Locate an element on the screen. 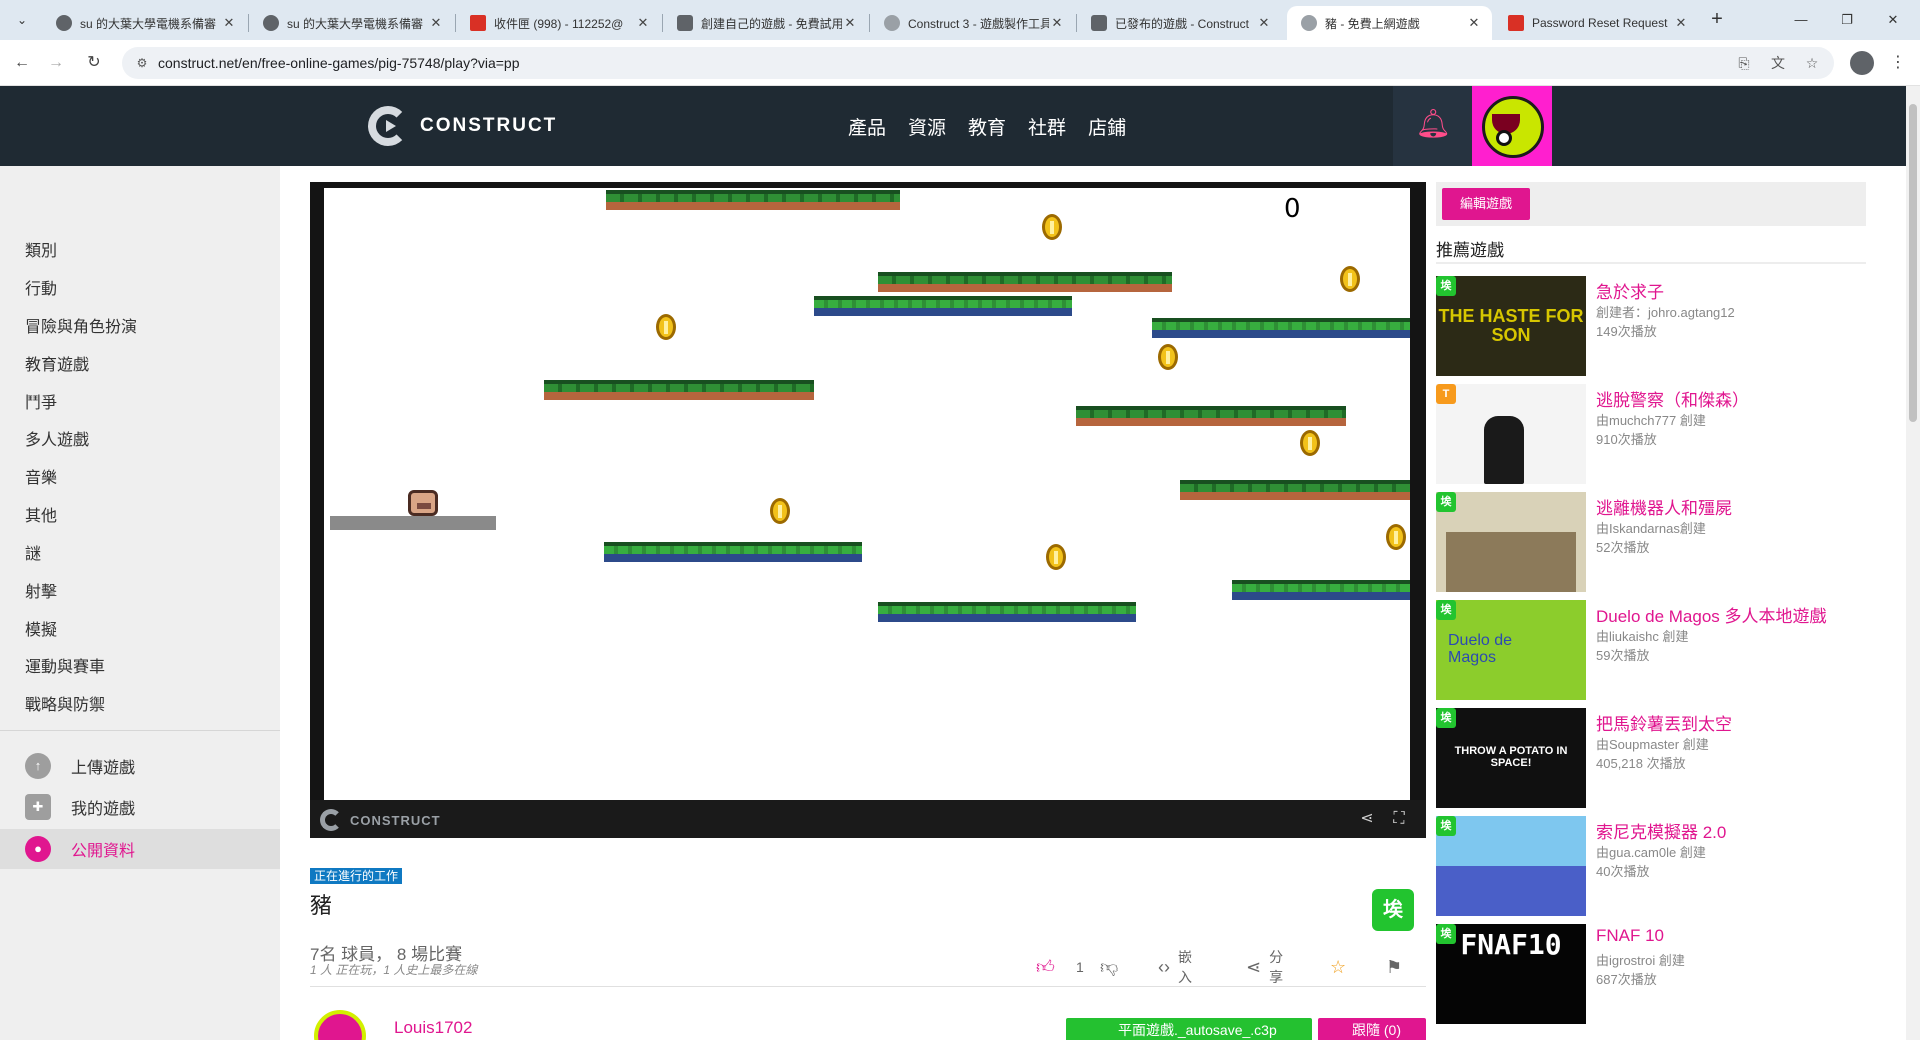  recommended-game-name: 急於求子 is located at coordinates (1630, 290).